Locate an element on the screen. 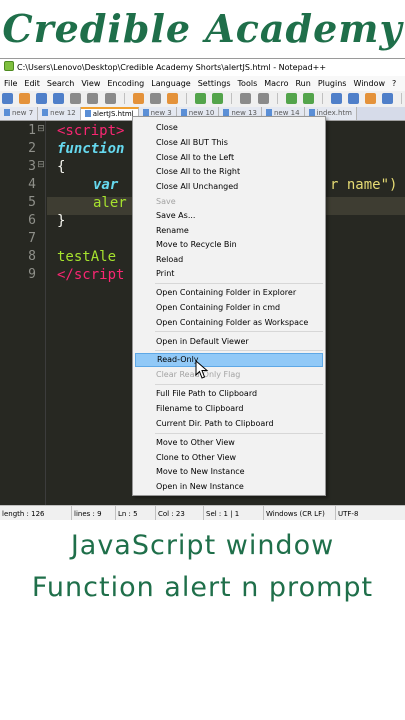  undo-icon is located at coordinates (201, 98).